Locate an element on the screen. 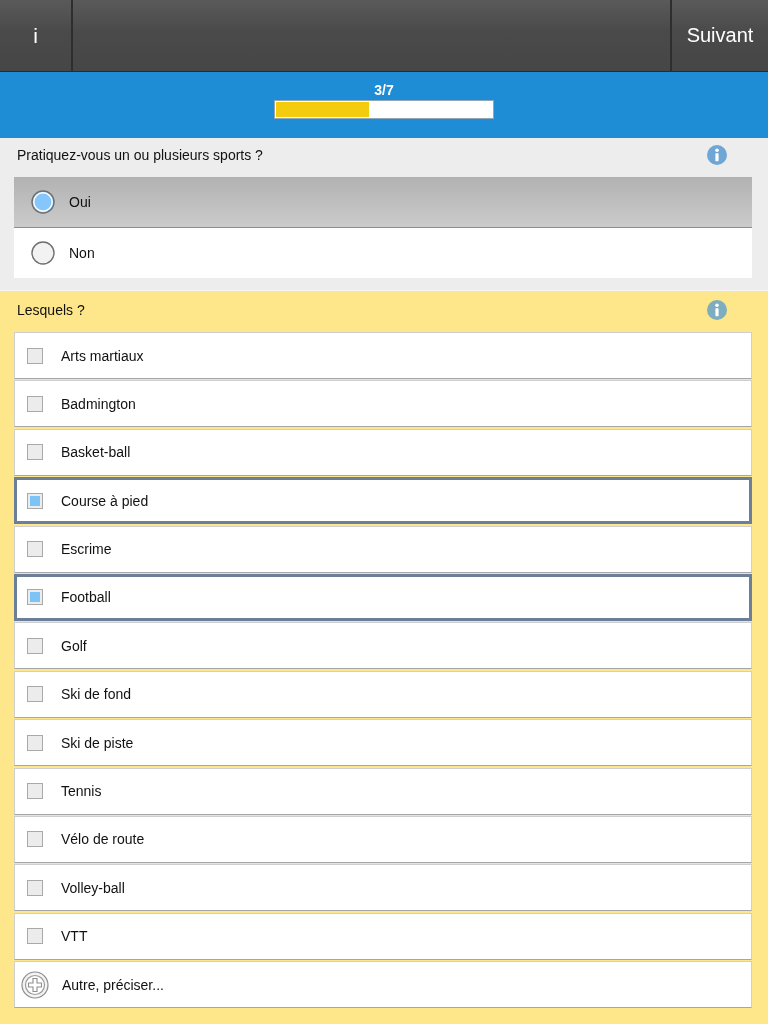 Image resolution: width=768 pixels, height=1024 pixels. question-text: Pratiquez-vous un ou plusieurs sports ? is located at coordinates (140, 154).